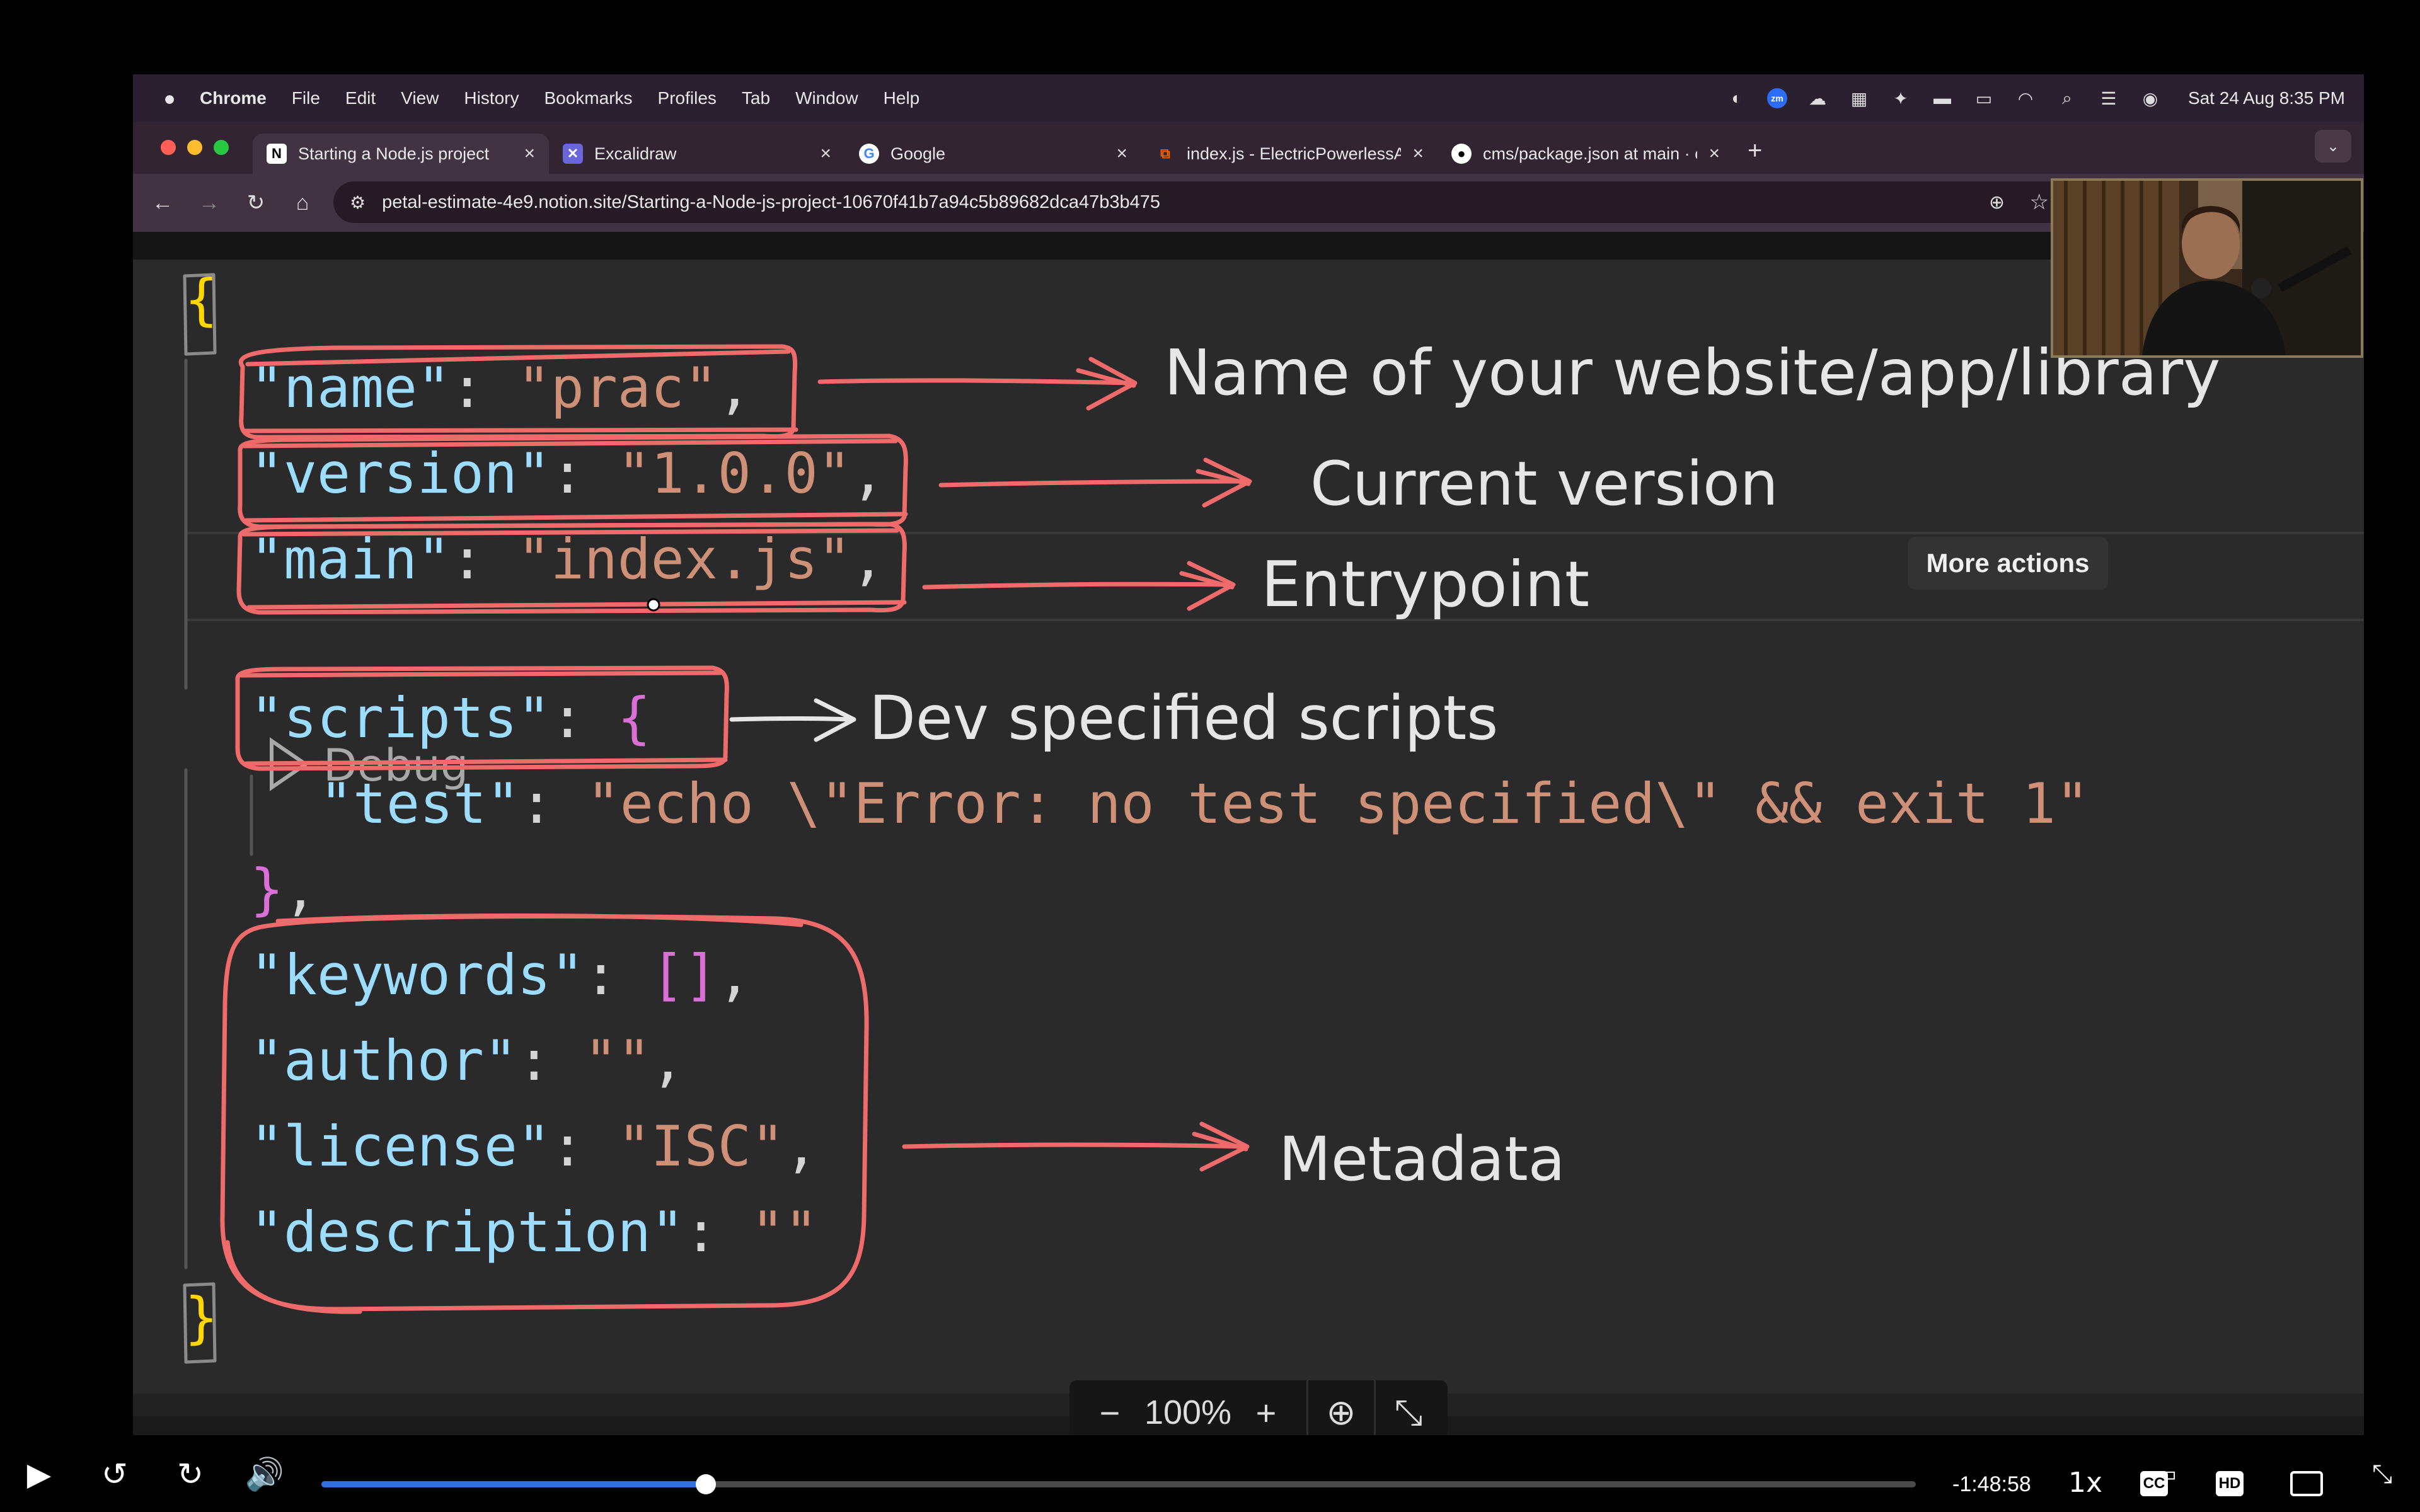 The width and height of the screenshot is (2420, 1512). Describe the element at coordinates (1110, 1407) in the screenshot. I see `zoom-out-button: −` at that location.